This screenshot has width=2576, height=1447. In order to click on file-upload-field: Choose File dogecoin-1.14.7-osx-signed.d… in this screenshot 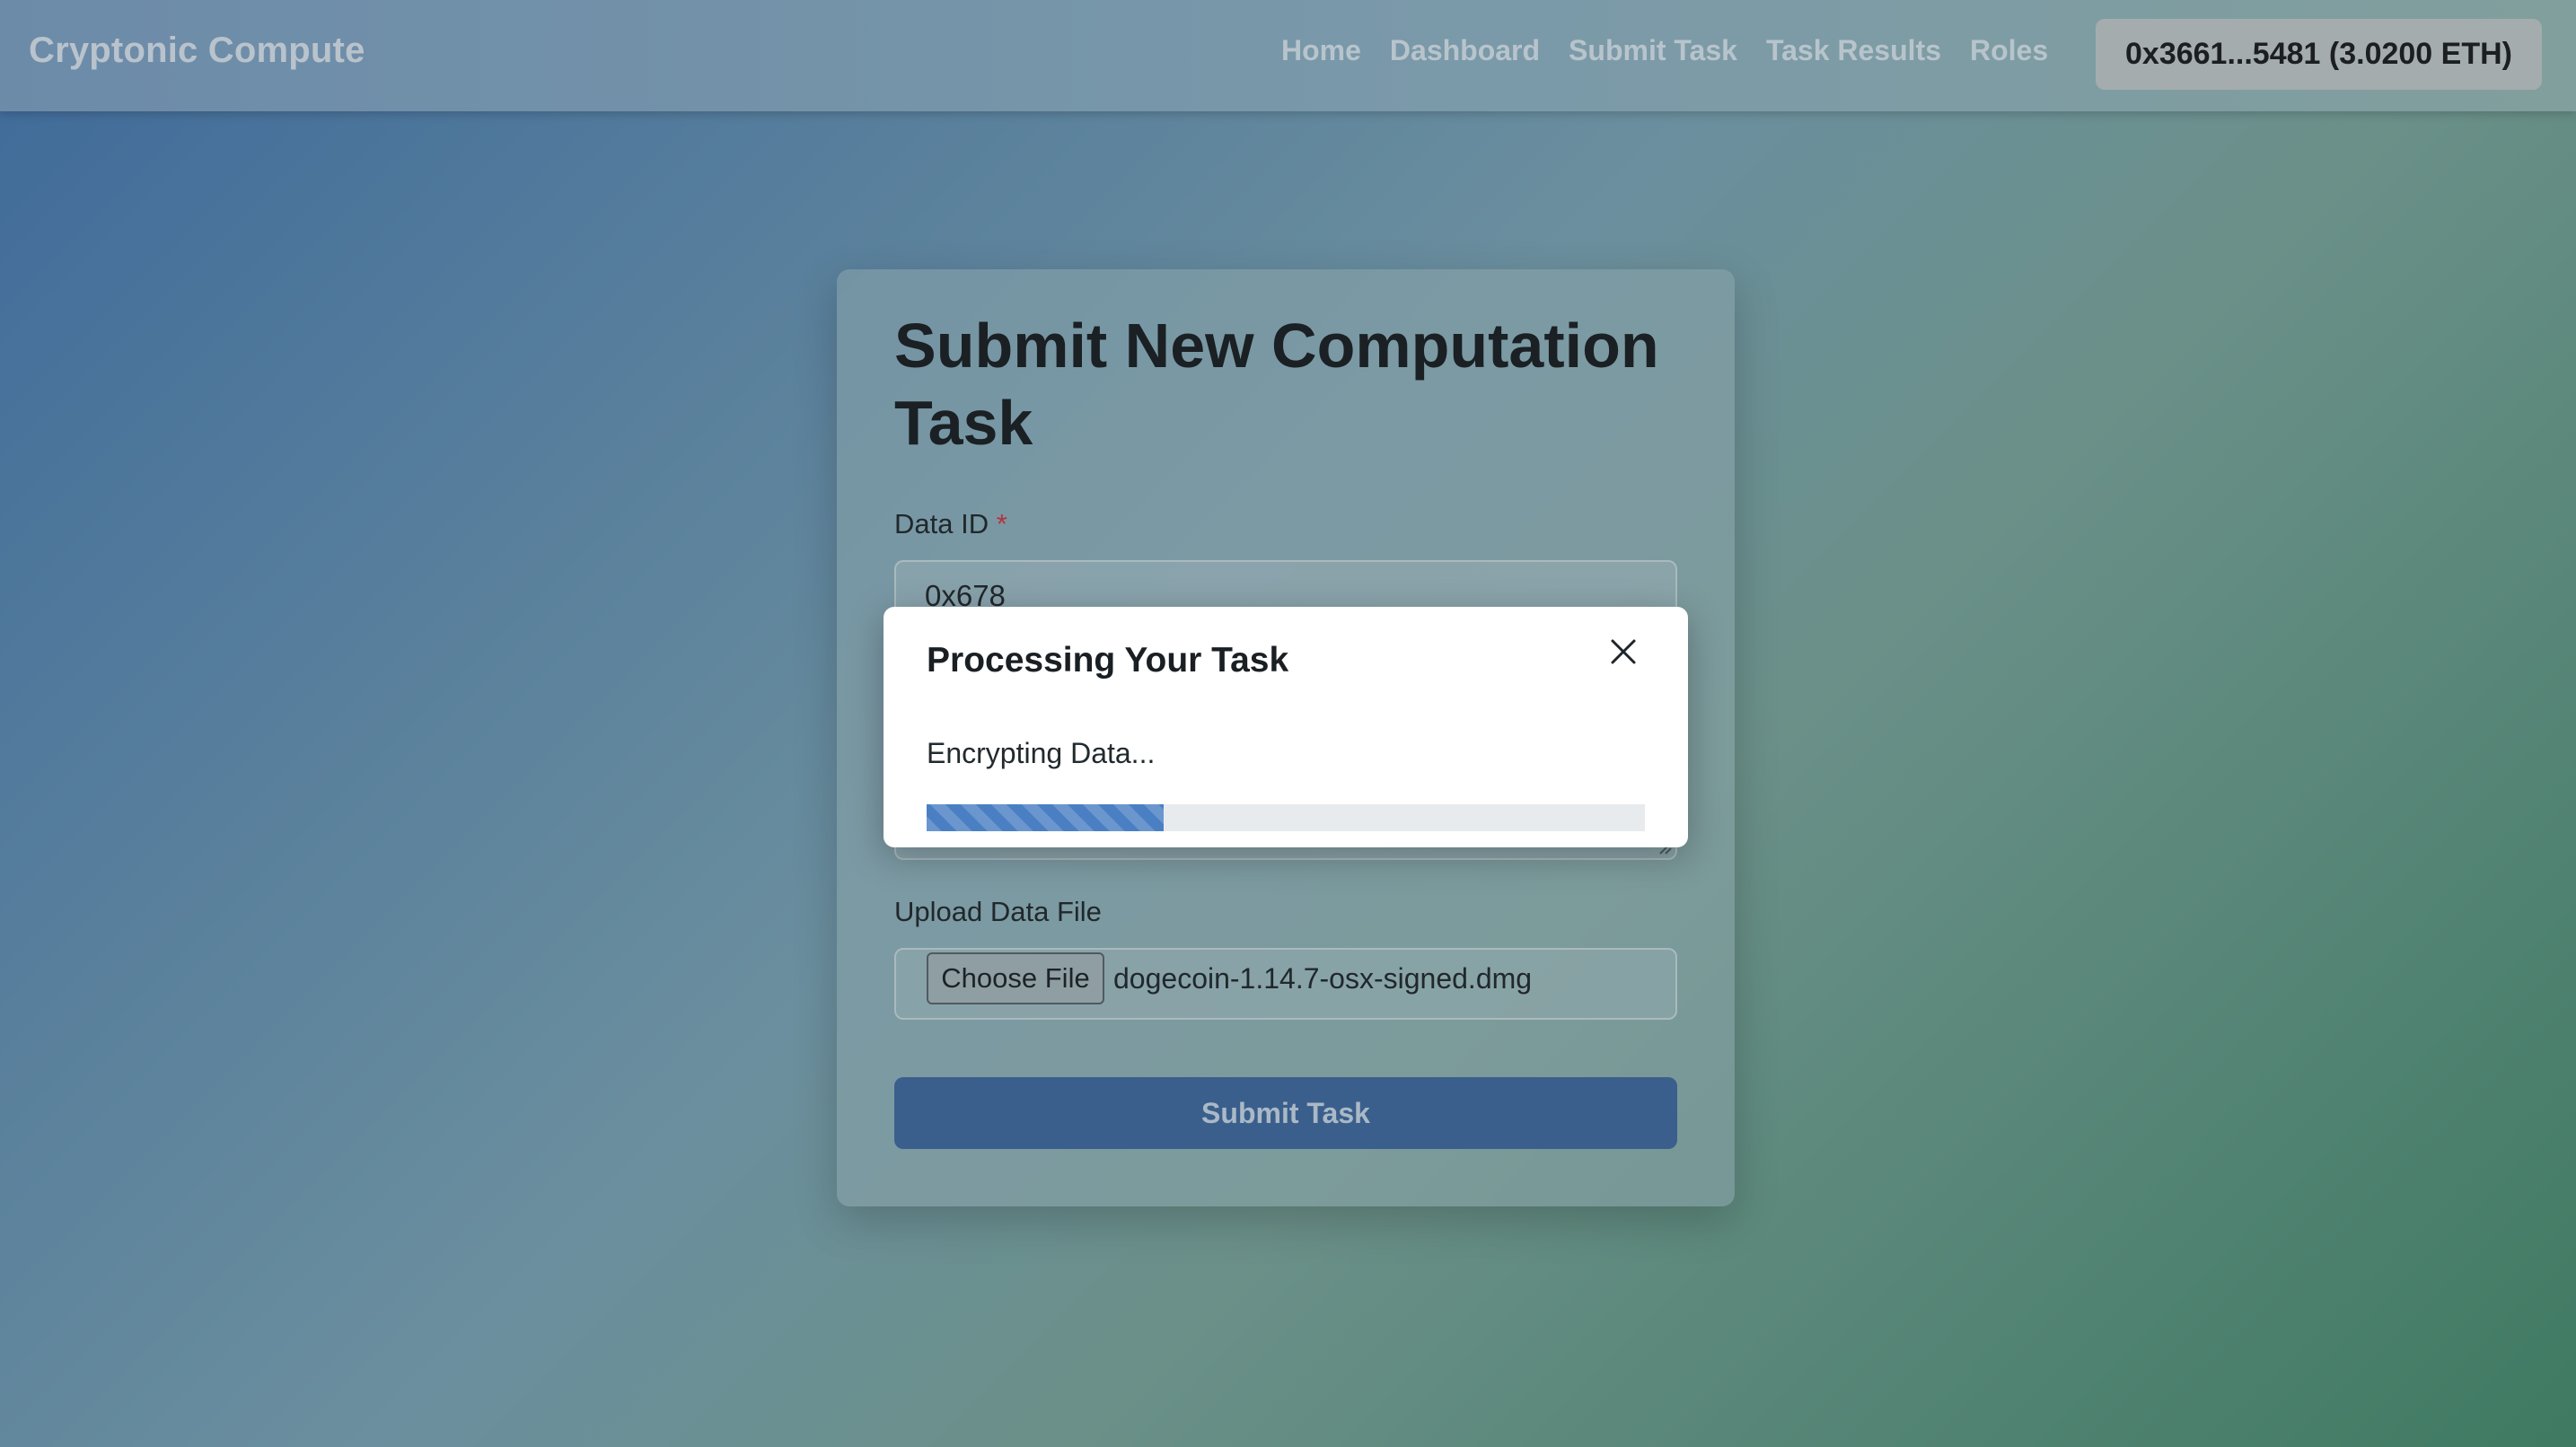, I will do `click(1285, 984)`.